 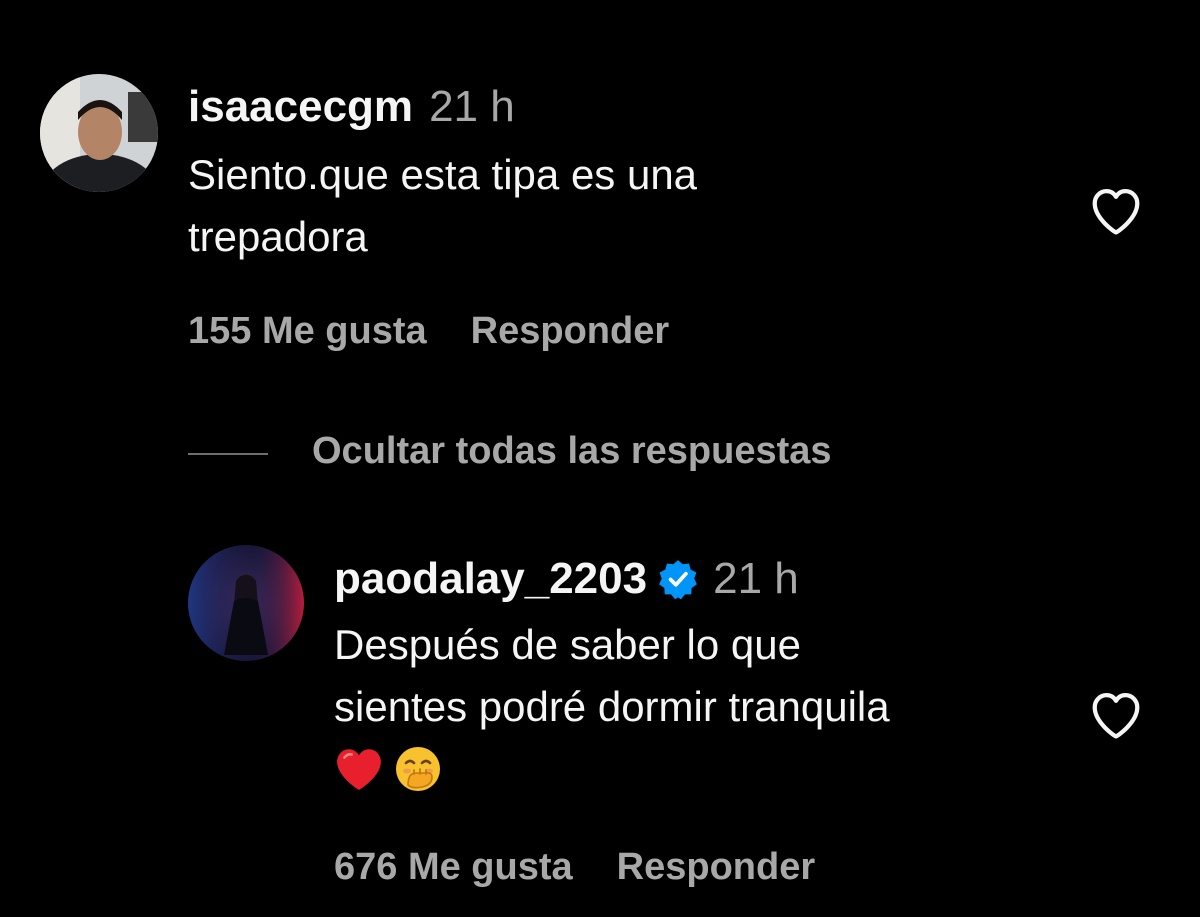 What do you see at coordinates (572, 451) in the screenshot?
I see `hide-replies-button: Ocultar todas las respuestas` at bounding box center [572, 451].